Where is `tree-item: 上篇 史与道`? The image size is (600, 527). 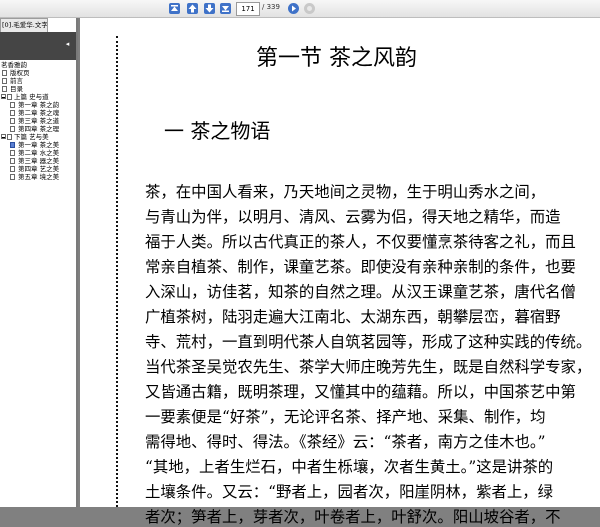
tree-item: 上篇 史与道 is located at coordinates (38, 97).